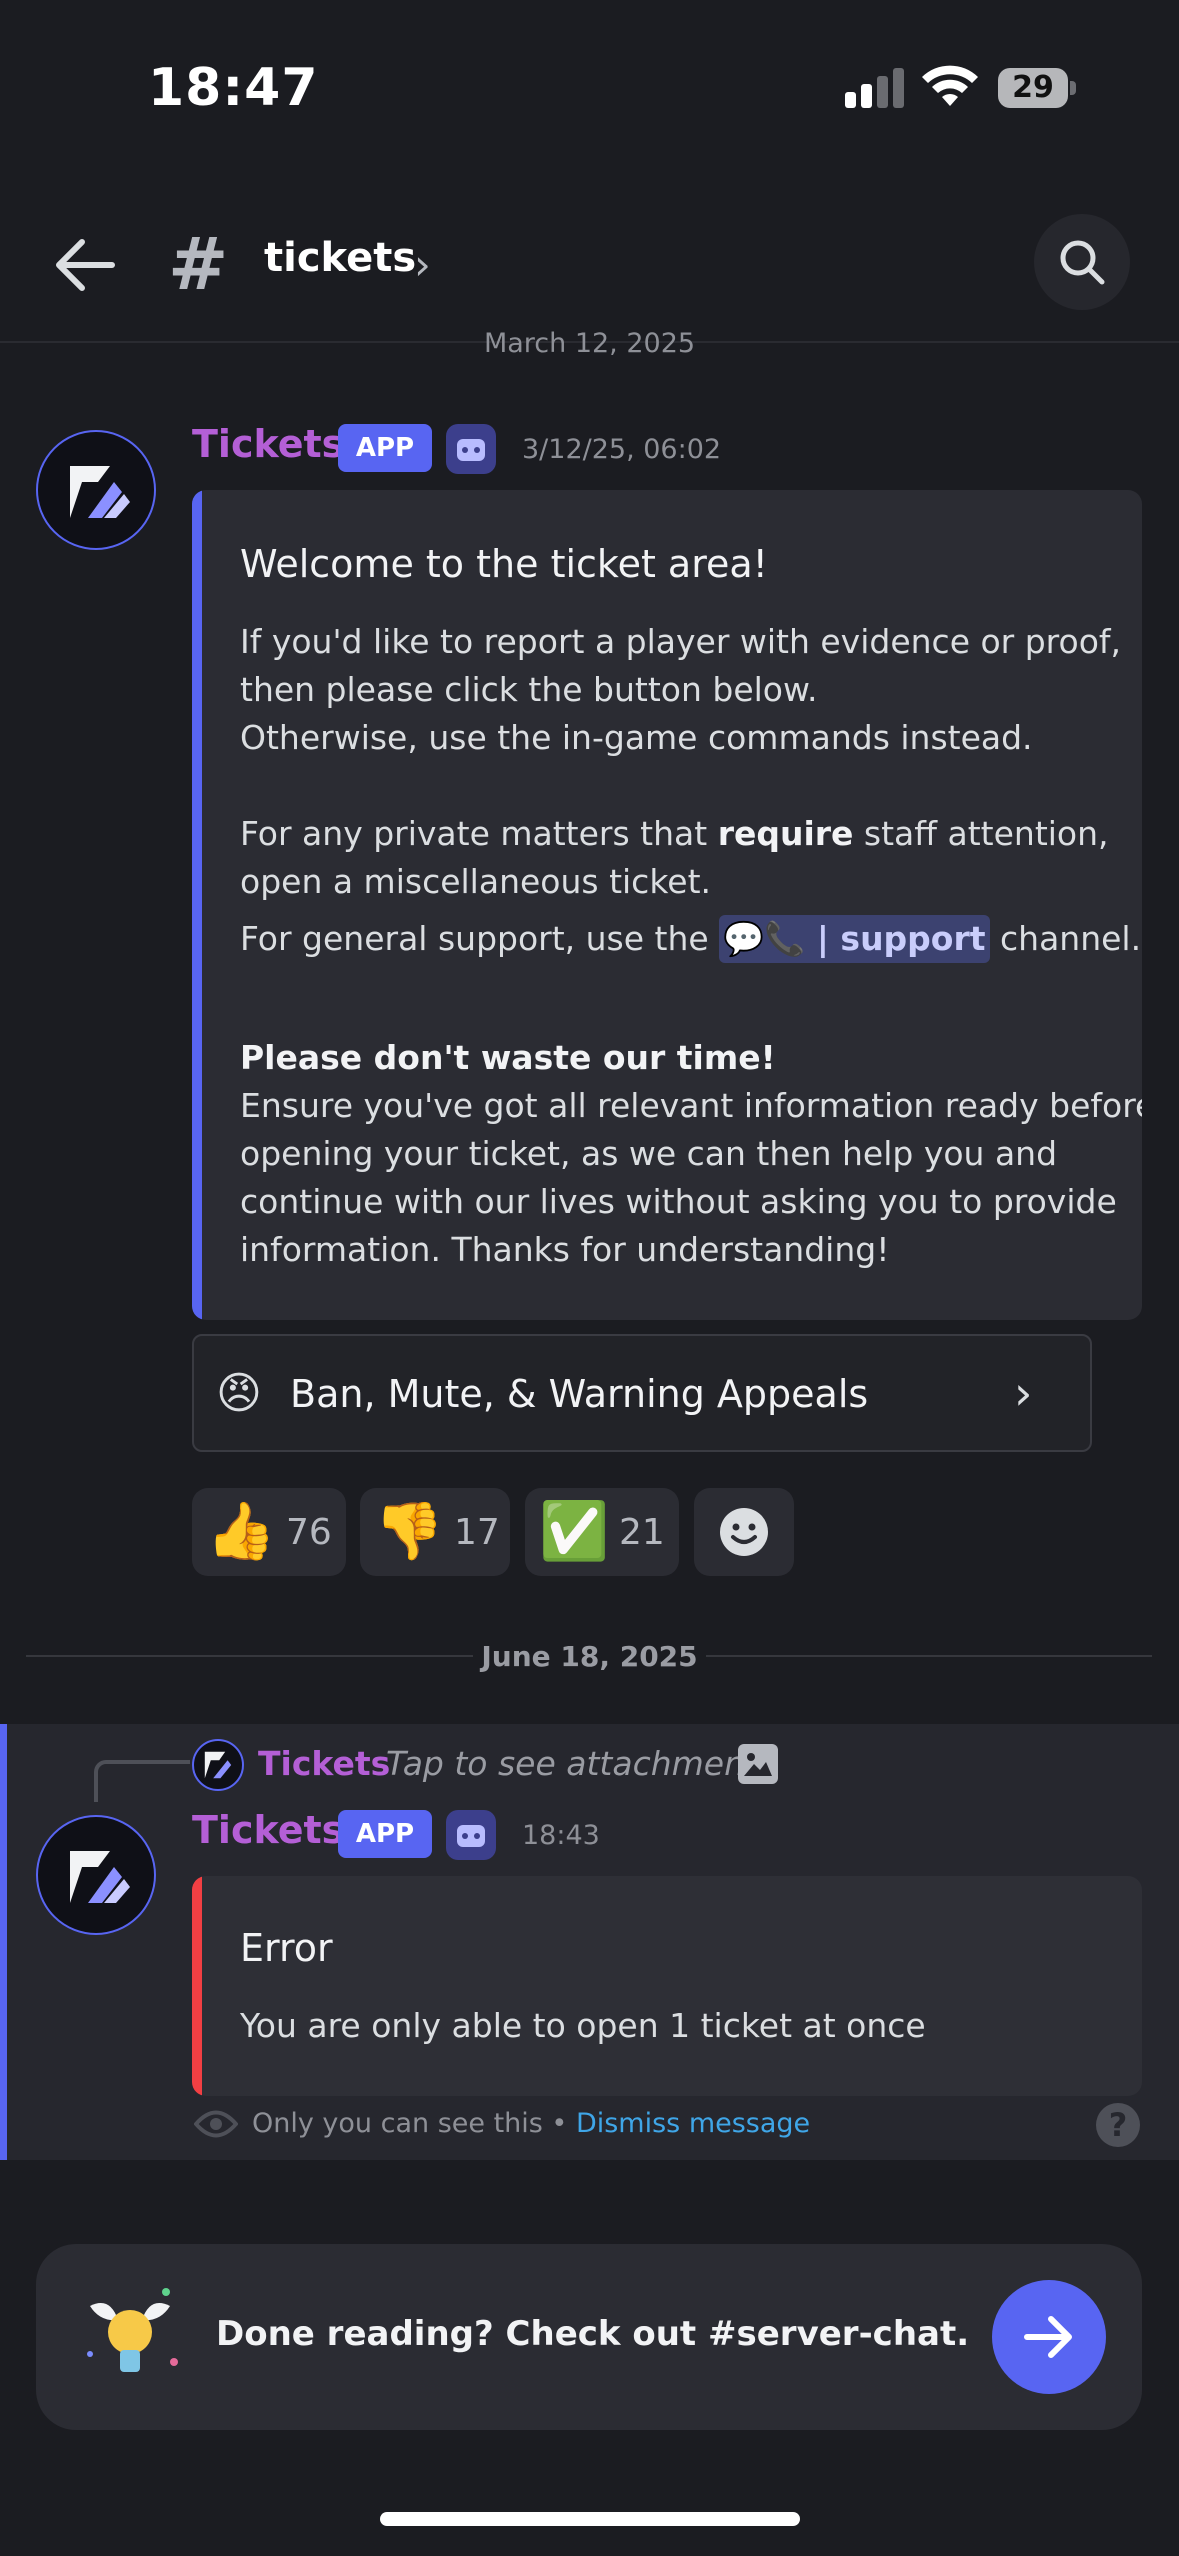 The image size is (1179, 2556). I want to click on speech-bubble-icon: 💬, so click(744, 938).